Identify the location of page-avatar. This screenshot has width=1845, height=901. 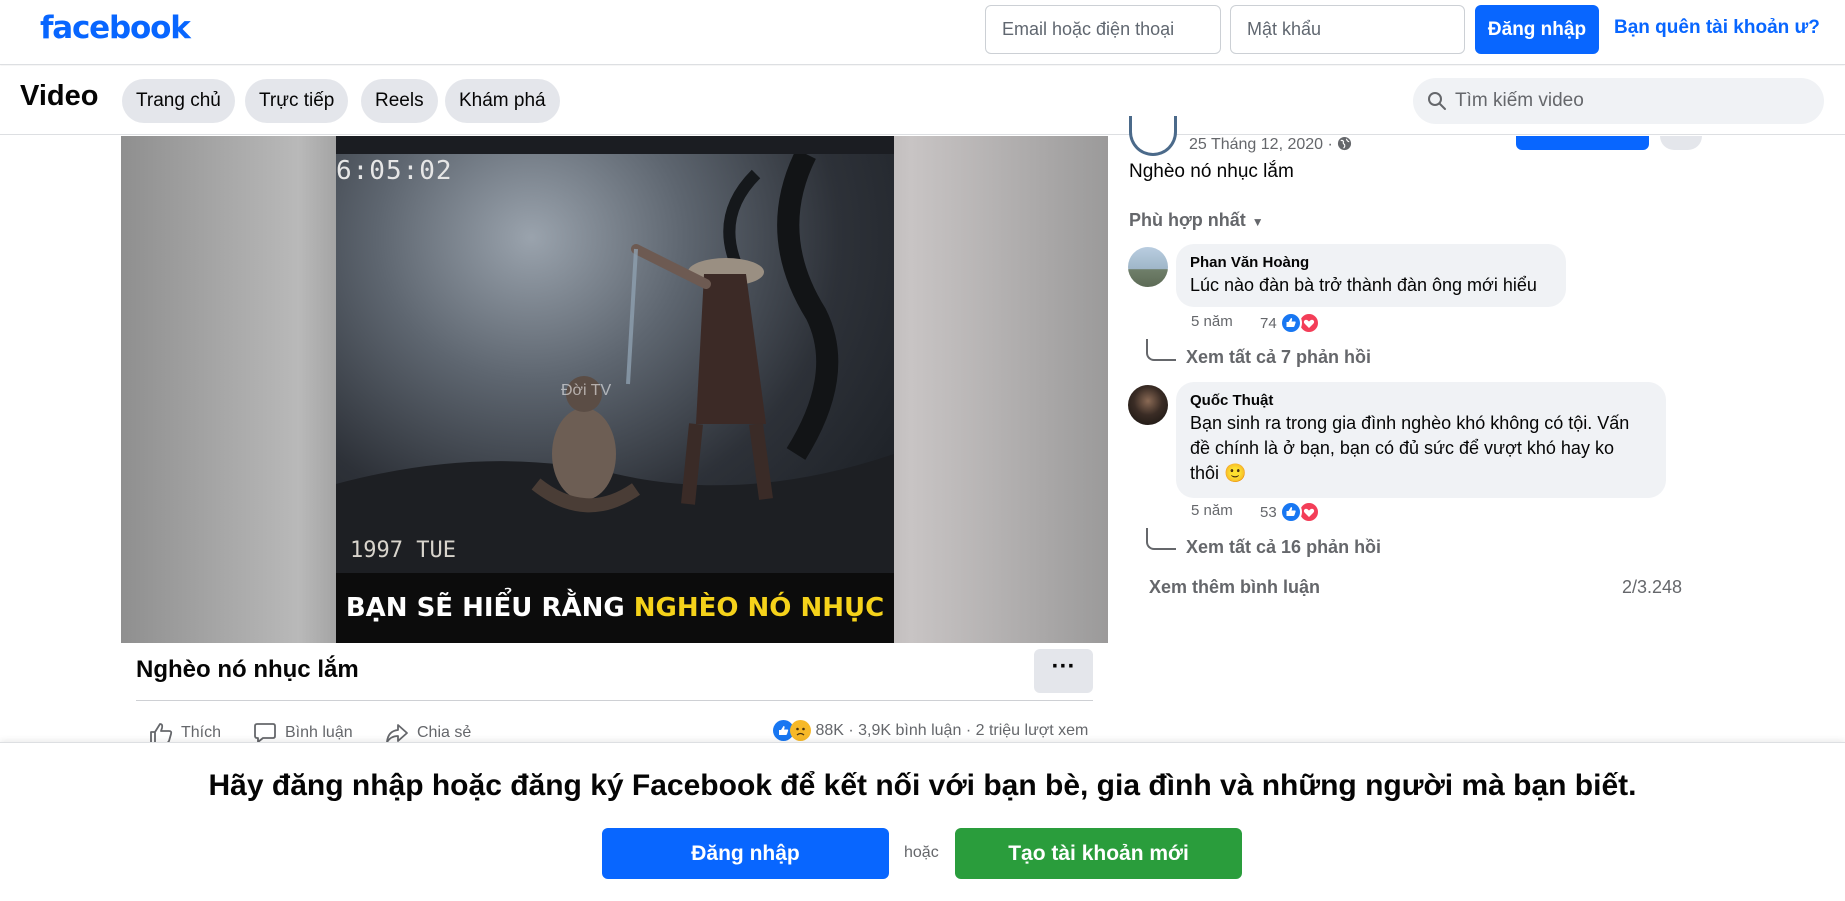
(1153, 136).